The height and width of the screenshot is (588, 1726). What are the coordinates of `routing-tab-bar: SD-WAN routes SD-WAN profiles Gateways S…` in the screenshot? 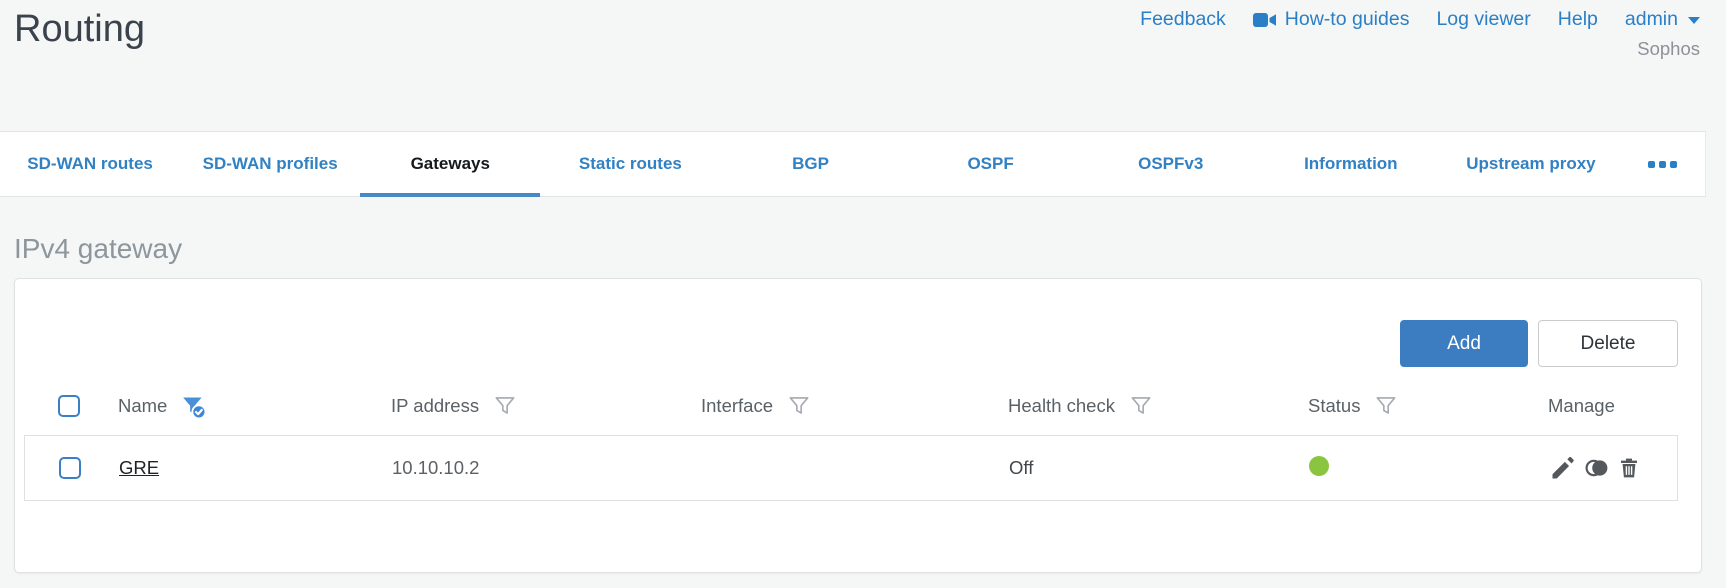 It's located at (853, 164).